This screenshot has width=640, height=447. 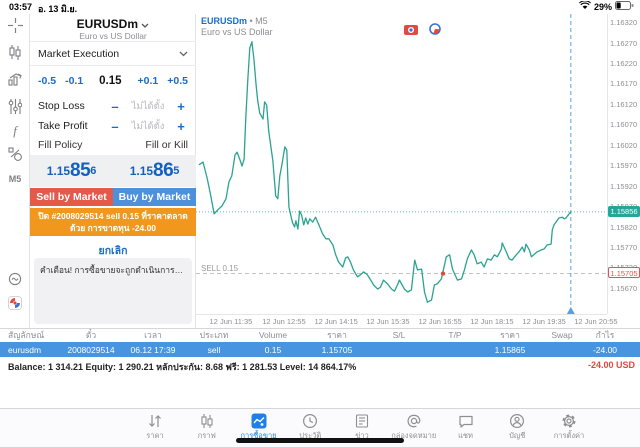 I want to click on chart-symbol-header: EURUSDm • M5, so click(x=234, y=21).